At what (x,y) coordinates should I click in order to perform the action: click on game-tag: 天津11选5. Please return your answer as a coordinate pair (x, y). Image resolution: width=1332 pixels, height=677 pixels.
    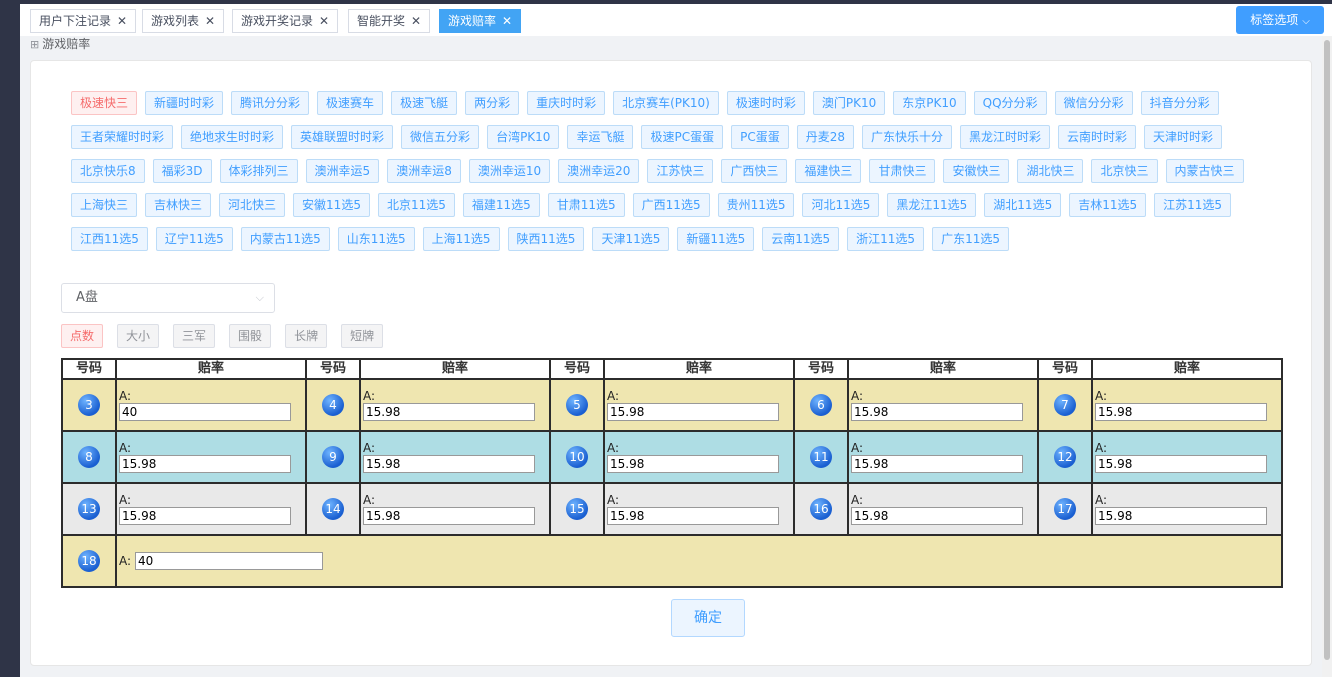
    Looking at the image, I should click on (631, 239).